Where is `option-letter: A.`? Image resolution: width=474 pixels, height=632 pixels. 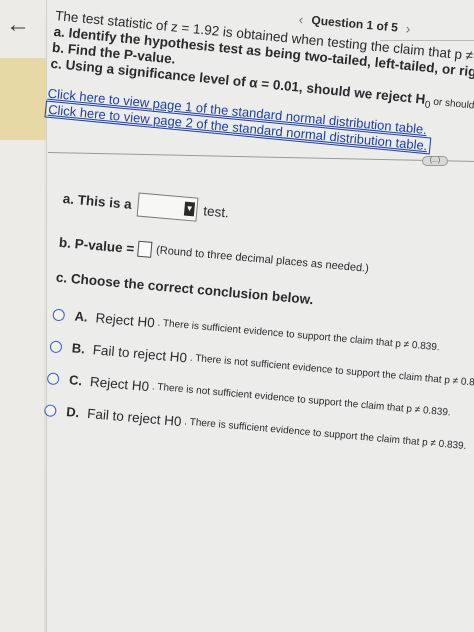
option-letter: A. is located at coordinates (81, 316).